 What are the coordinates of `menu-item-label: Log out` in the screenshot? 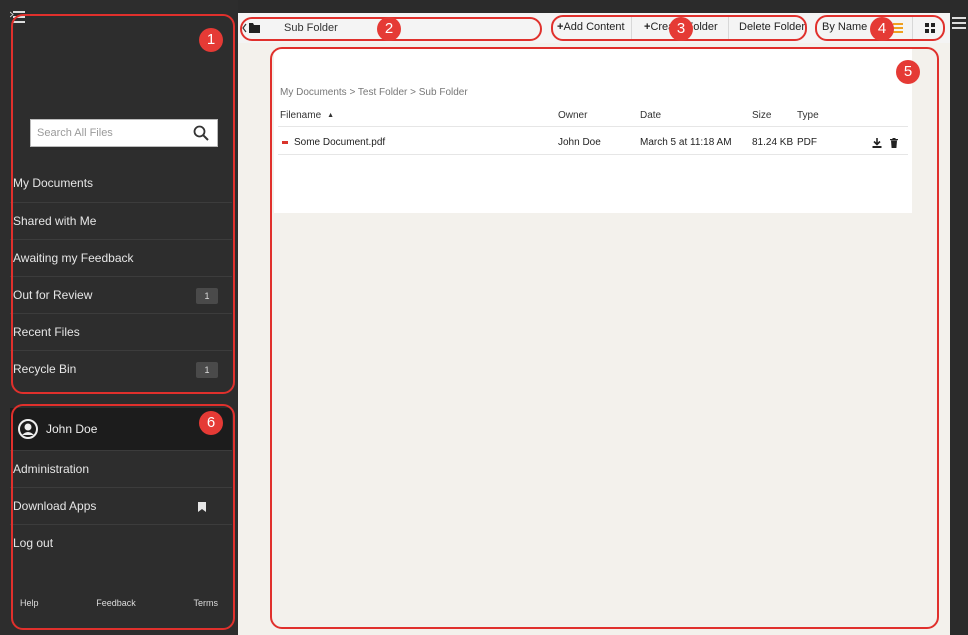 It's located at (33, 543).